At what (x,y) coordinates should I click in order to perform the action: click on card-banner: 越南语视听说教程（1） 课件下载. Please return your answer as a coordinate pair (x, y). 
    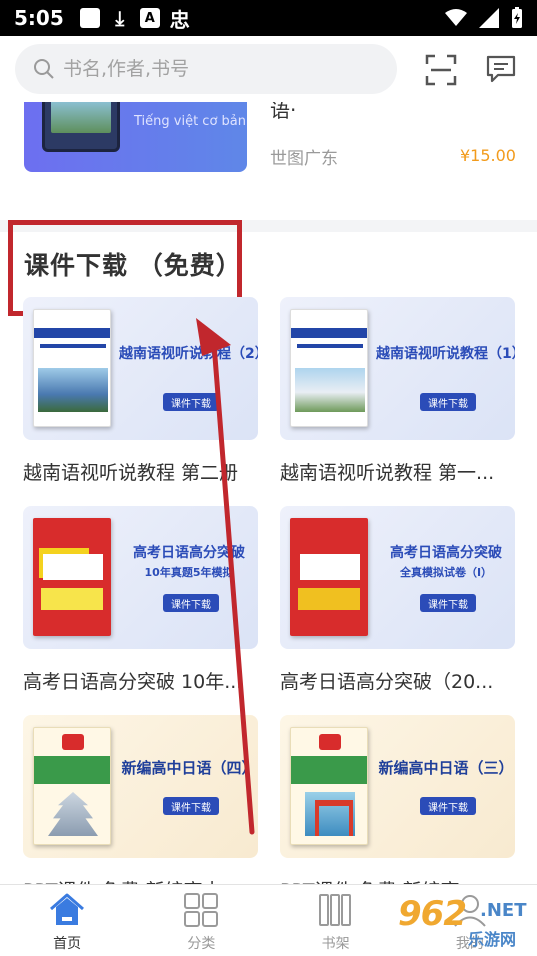
    Looking at the image, I should click on (397, 368).